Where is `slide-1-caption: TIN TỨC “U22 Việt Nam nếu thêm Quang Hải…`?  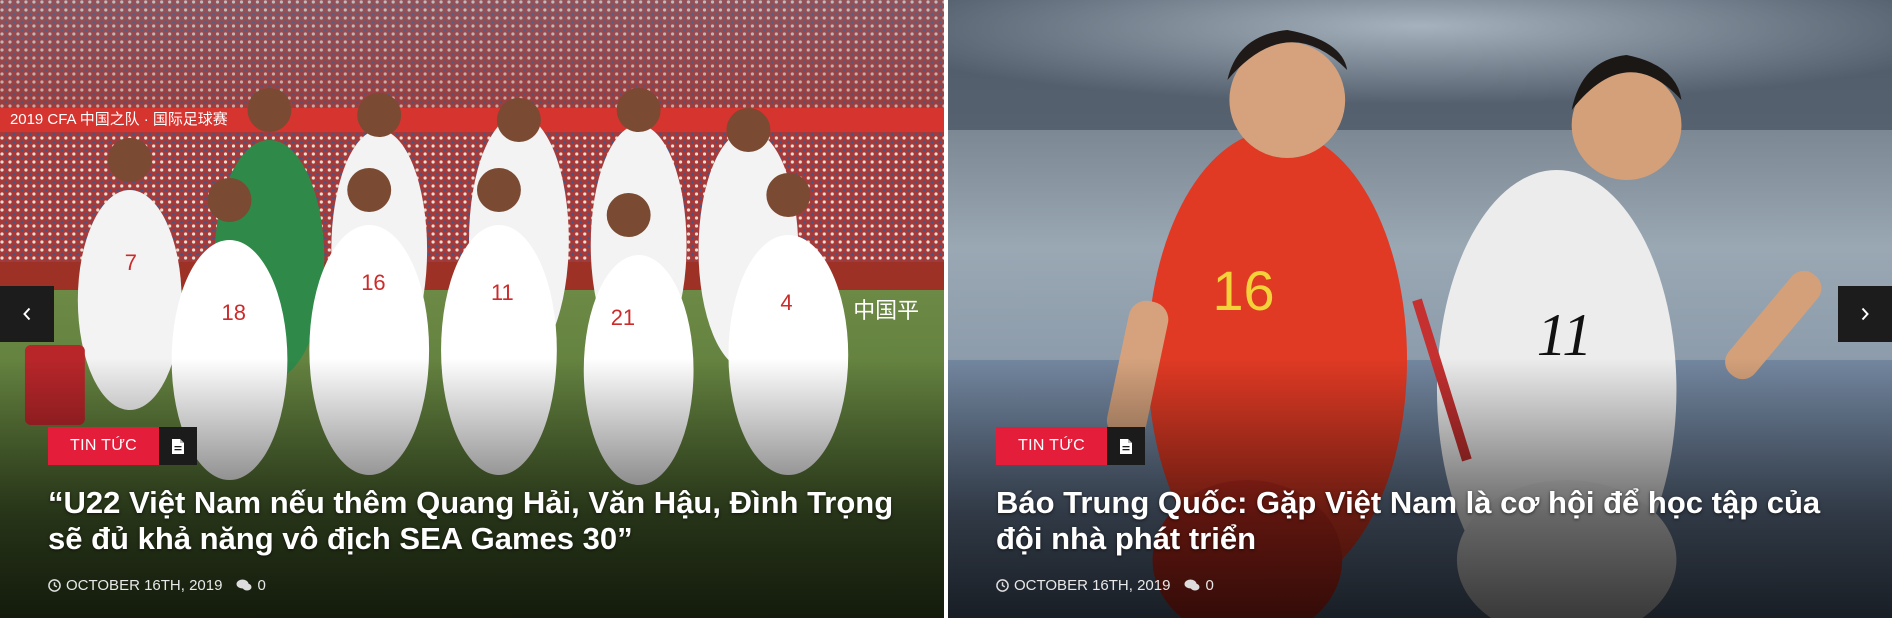
slide-1-caption: TIN TỨC “U22 Việt Nam nếu thêm Quang Hải… is located at coordinates (476, 510).